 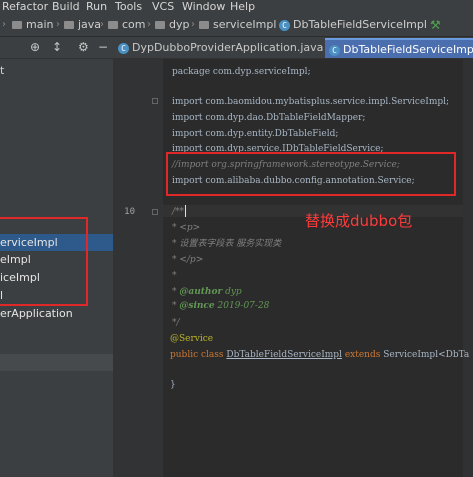 I want to click on build-hammer-icon: ⚒, so click(x=435, y=25).